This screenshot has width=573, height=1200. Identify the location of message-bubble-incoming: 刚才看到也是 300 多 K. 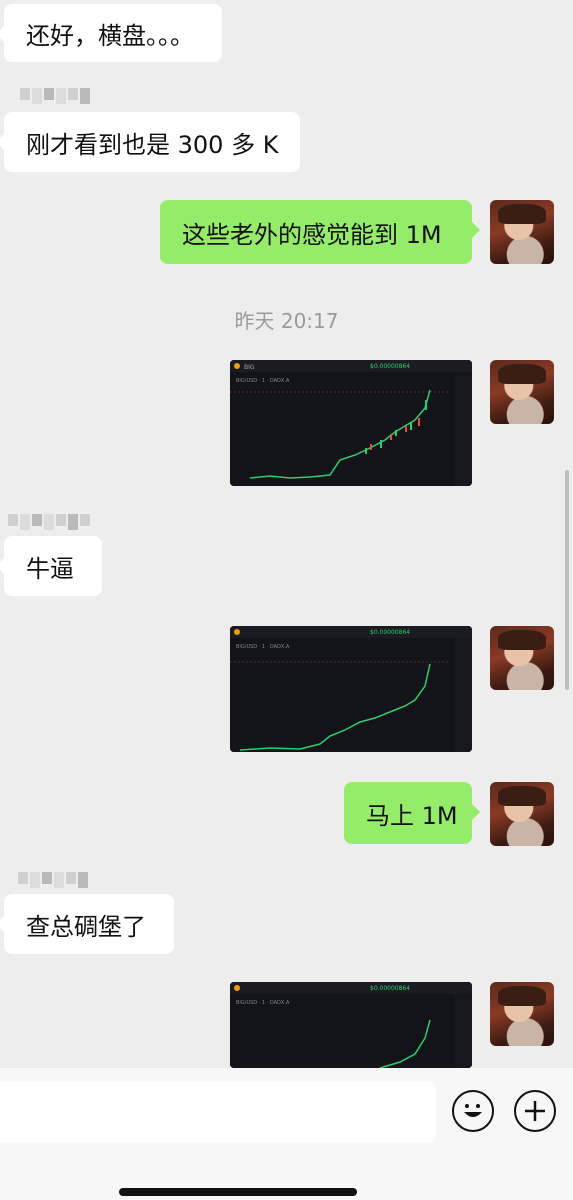
(150, 142).